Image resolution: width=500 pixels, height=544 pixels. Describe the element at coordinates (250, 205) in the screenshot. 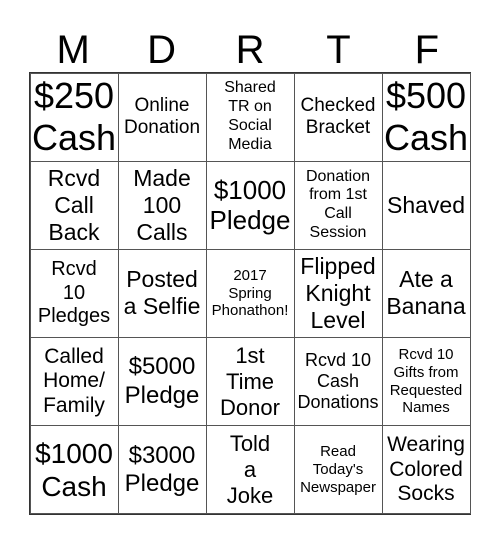

I see `bingo-cell: $1000 Pledge` at that location.